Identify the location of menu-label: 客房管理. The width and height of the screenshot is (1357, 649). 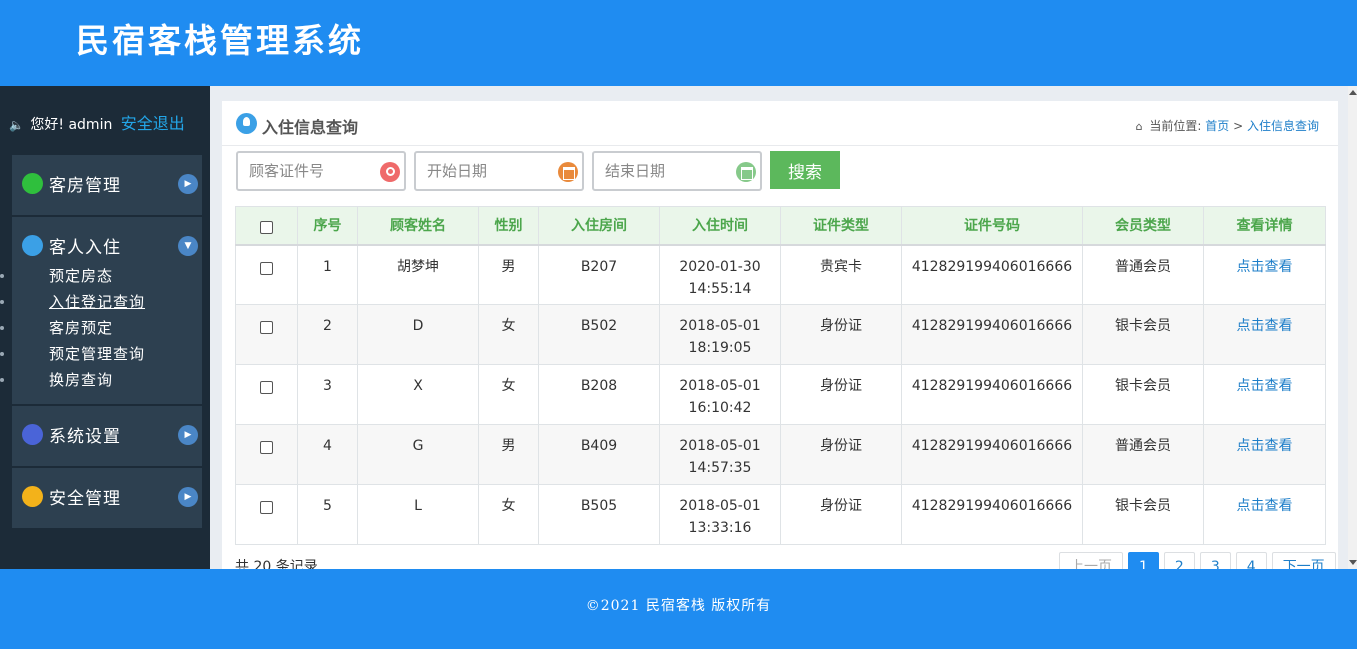
(85, 186).